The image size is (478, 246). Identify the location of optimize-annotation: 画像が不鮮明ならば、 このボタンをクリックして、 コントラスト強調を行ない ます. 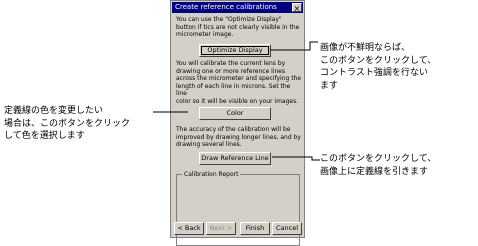
(378, 67).